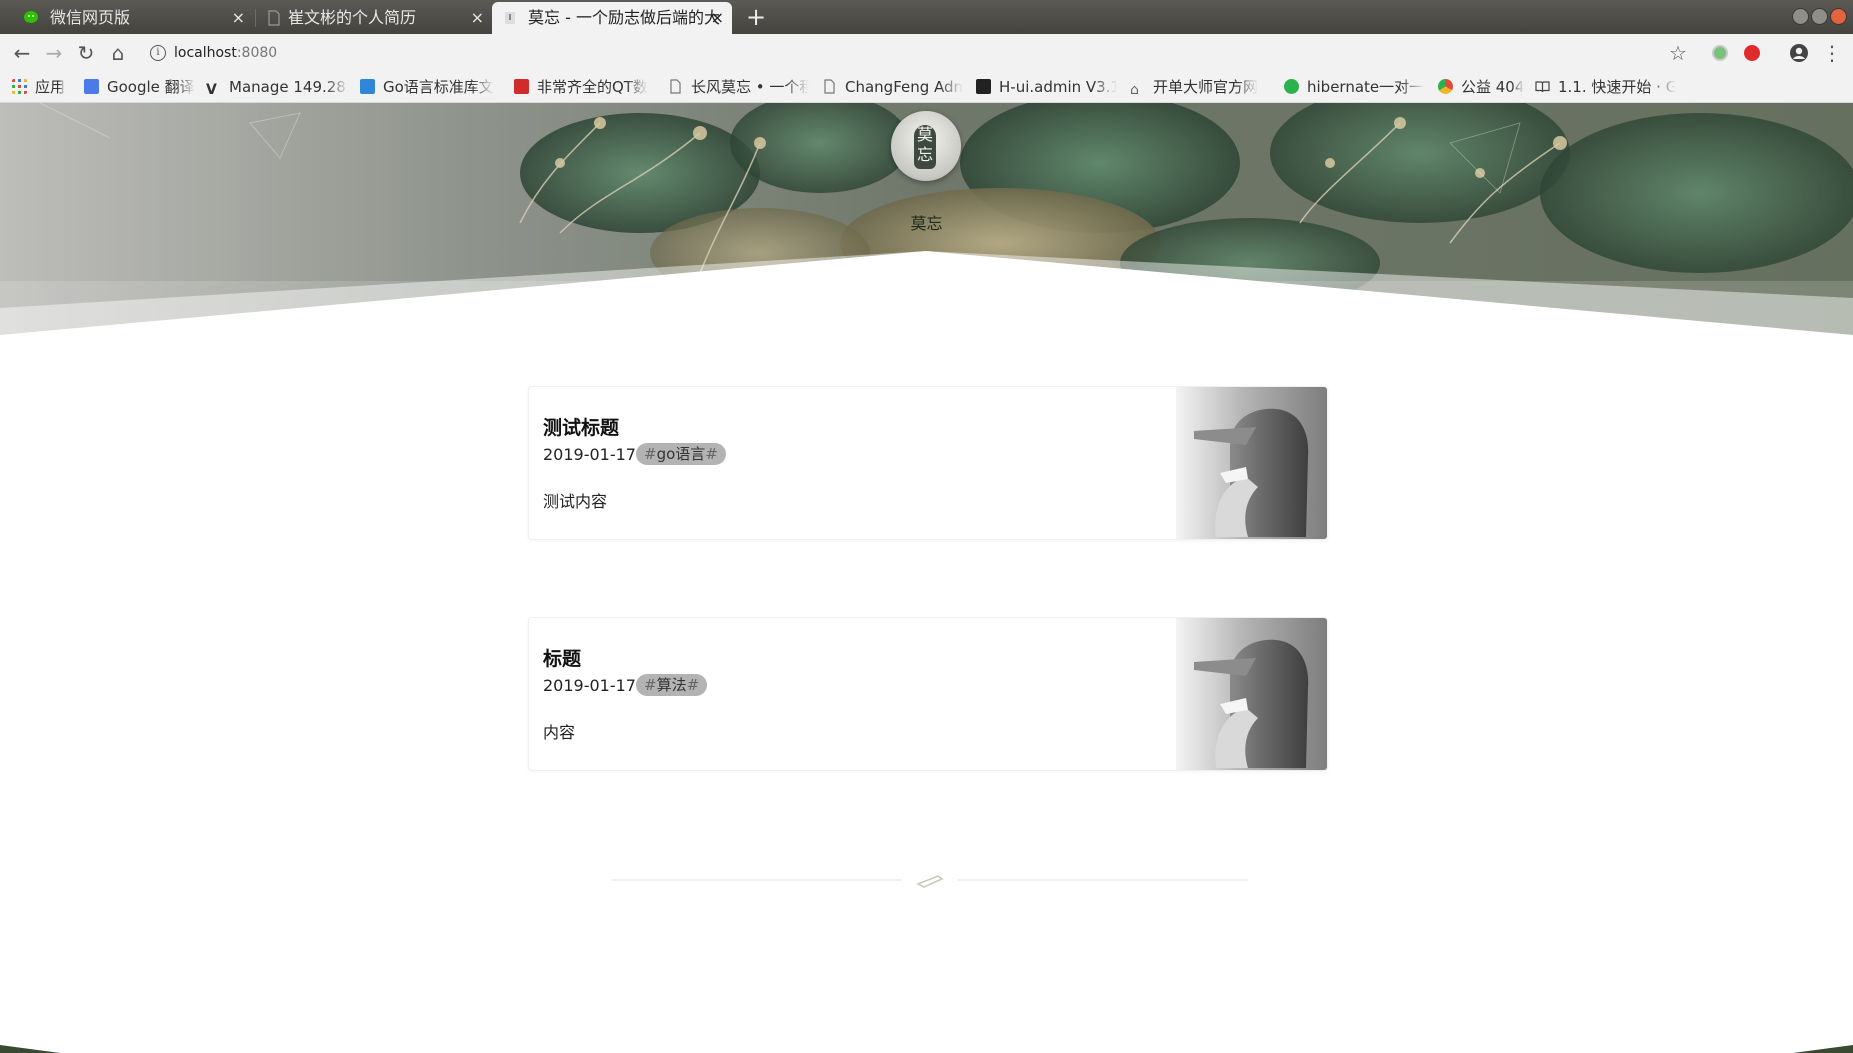 This screenshot has width=1853, height=1053. I want to click on bookmark-label: 开单大师官方网, so click(1206, 87).